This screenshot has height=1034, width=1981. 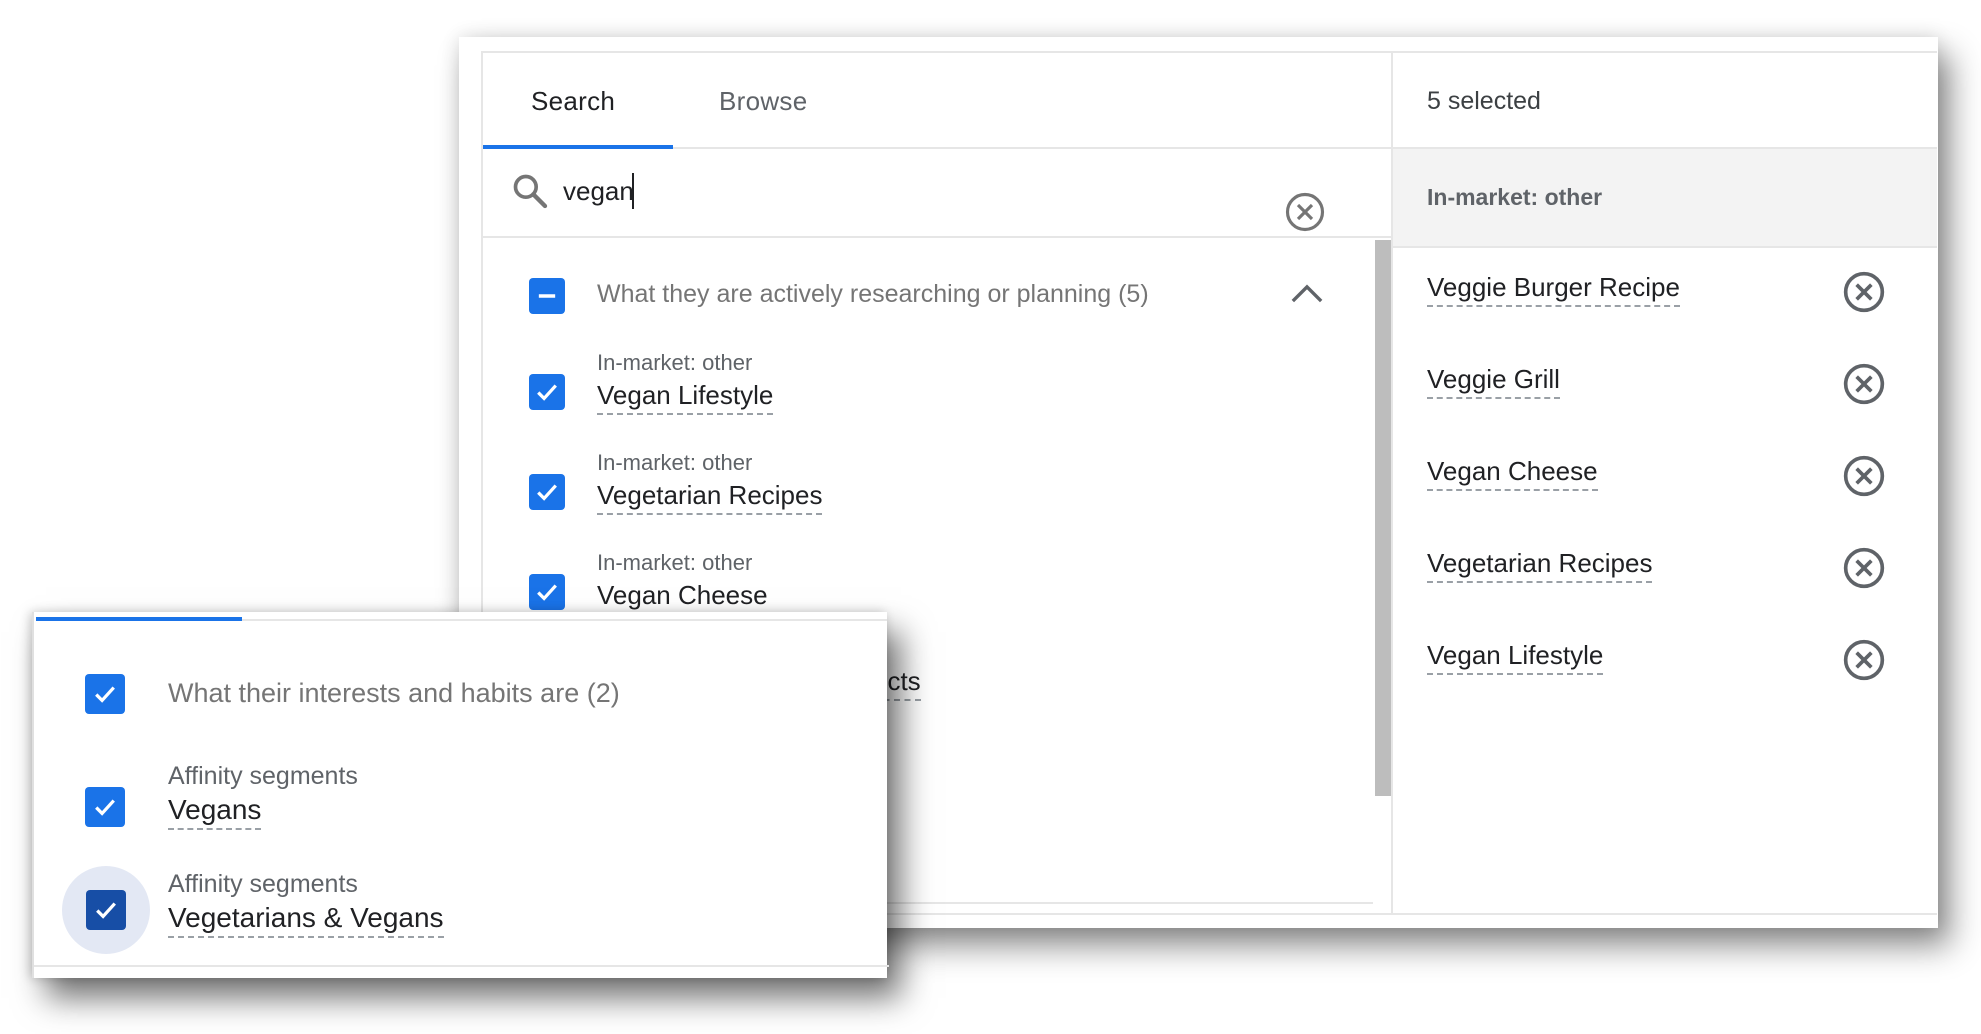 What do you see at coordinates (306, 920) in the screenshot?
I see `item-name: Vegetarians & Vegans` at bounding box center [306, 920].